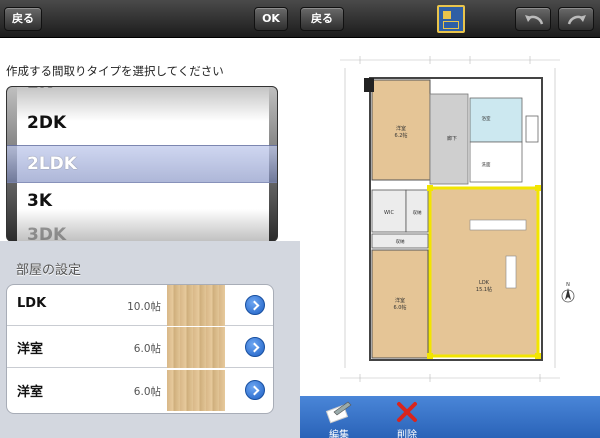 The image size is (600, 438). I want to click on picker-item: 3DK, so click(46, 229).